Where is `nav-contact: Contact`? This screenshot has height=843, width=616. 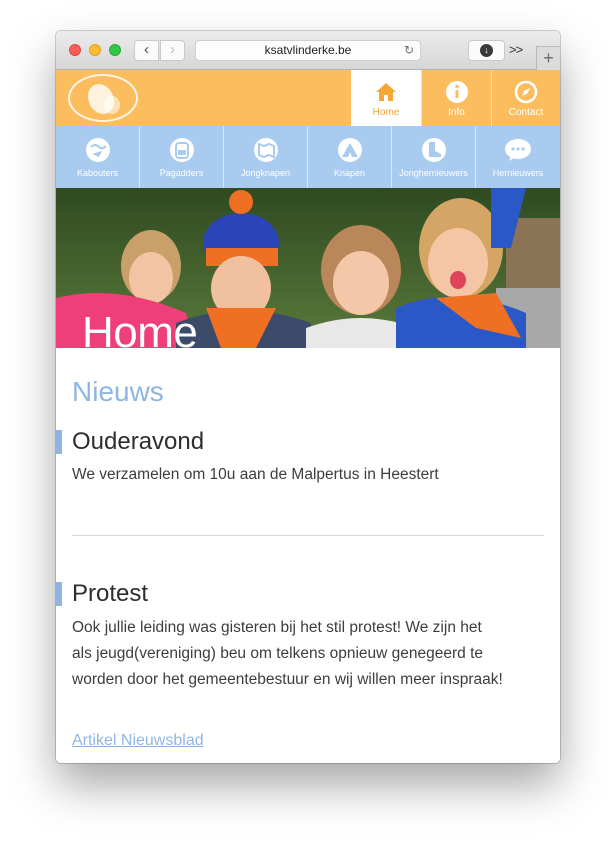 nav-contact: Contact is located at coordinates (525, 98).